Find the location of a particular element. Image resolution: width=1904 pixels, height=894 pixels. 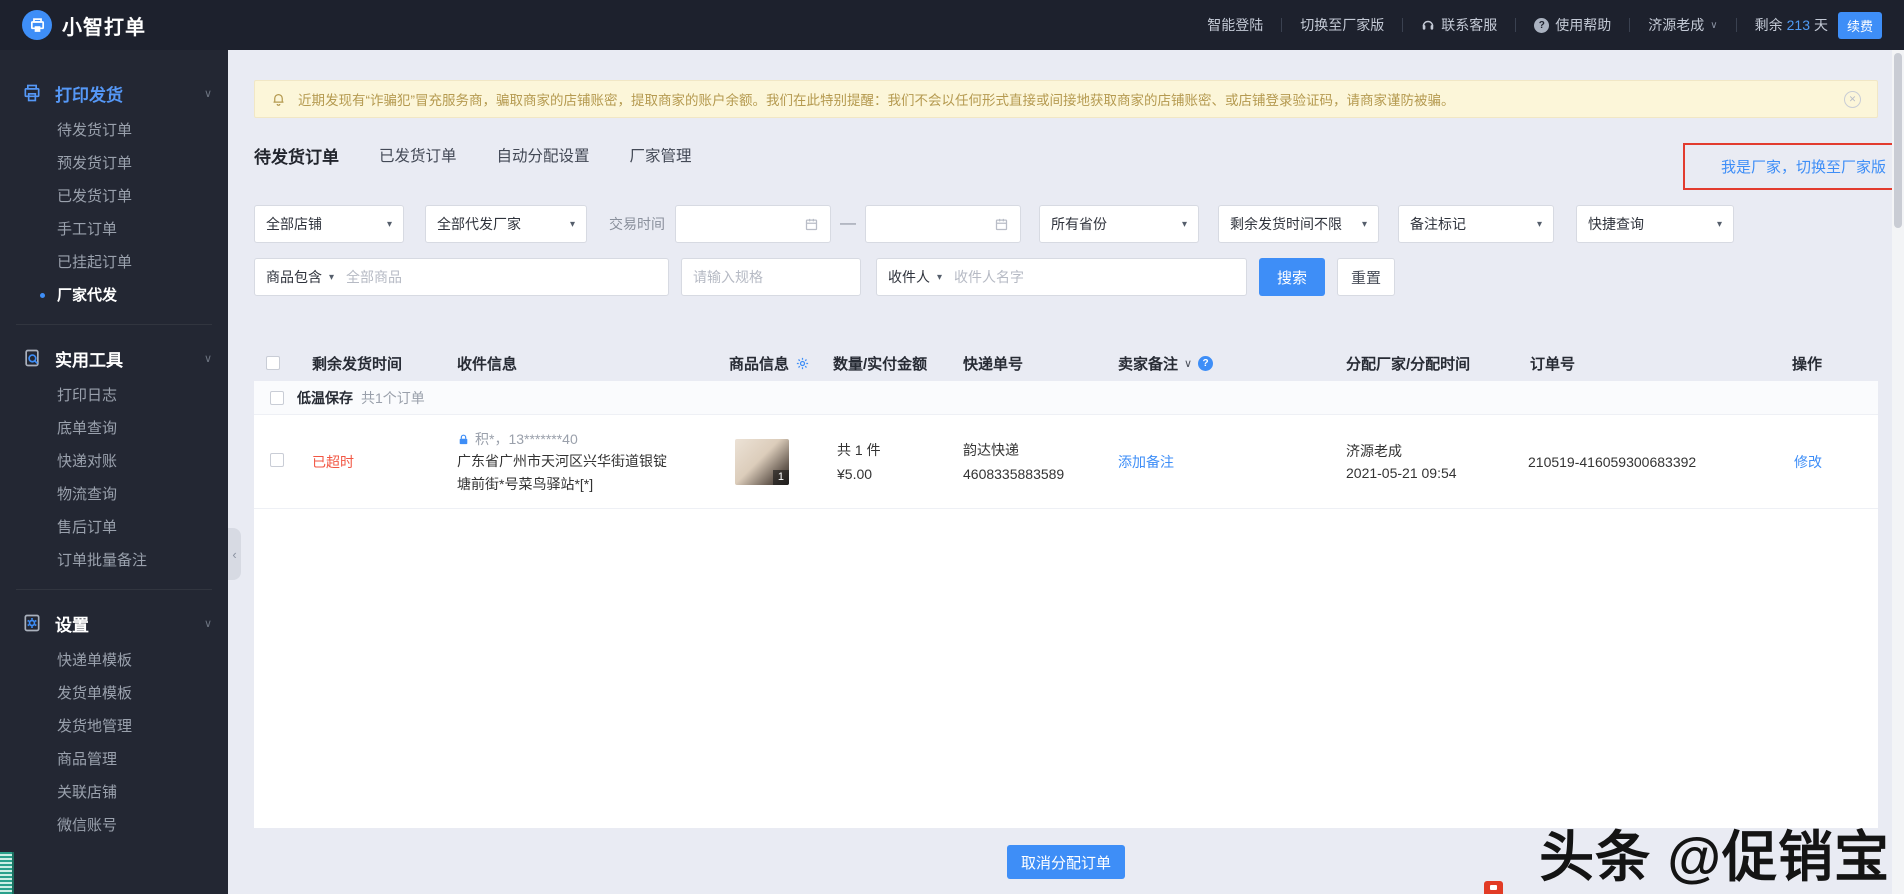

printer-icon is located at coordinates (32, 93).